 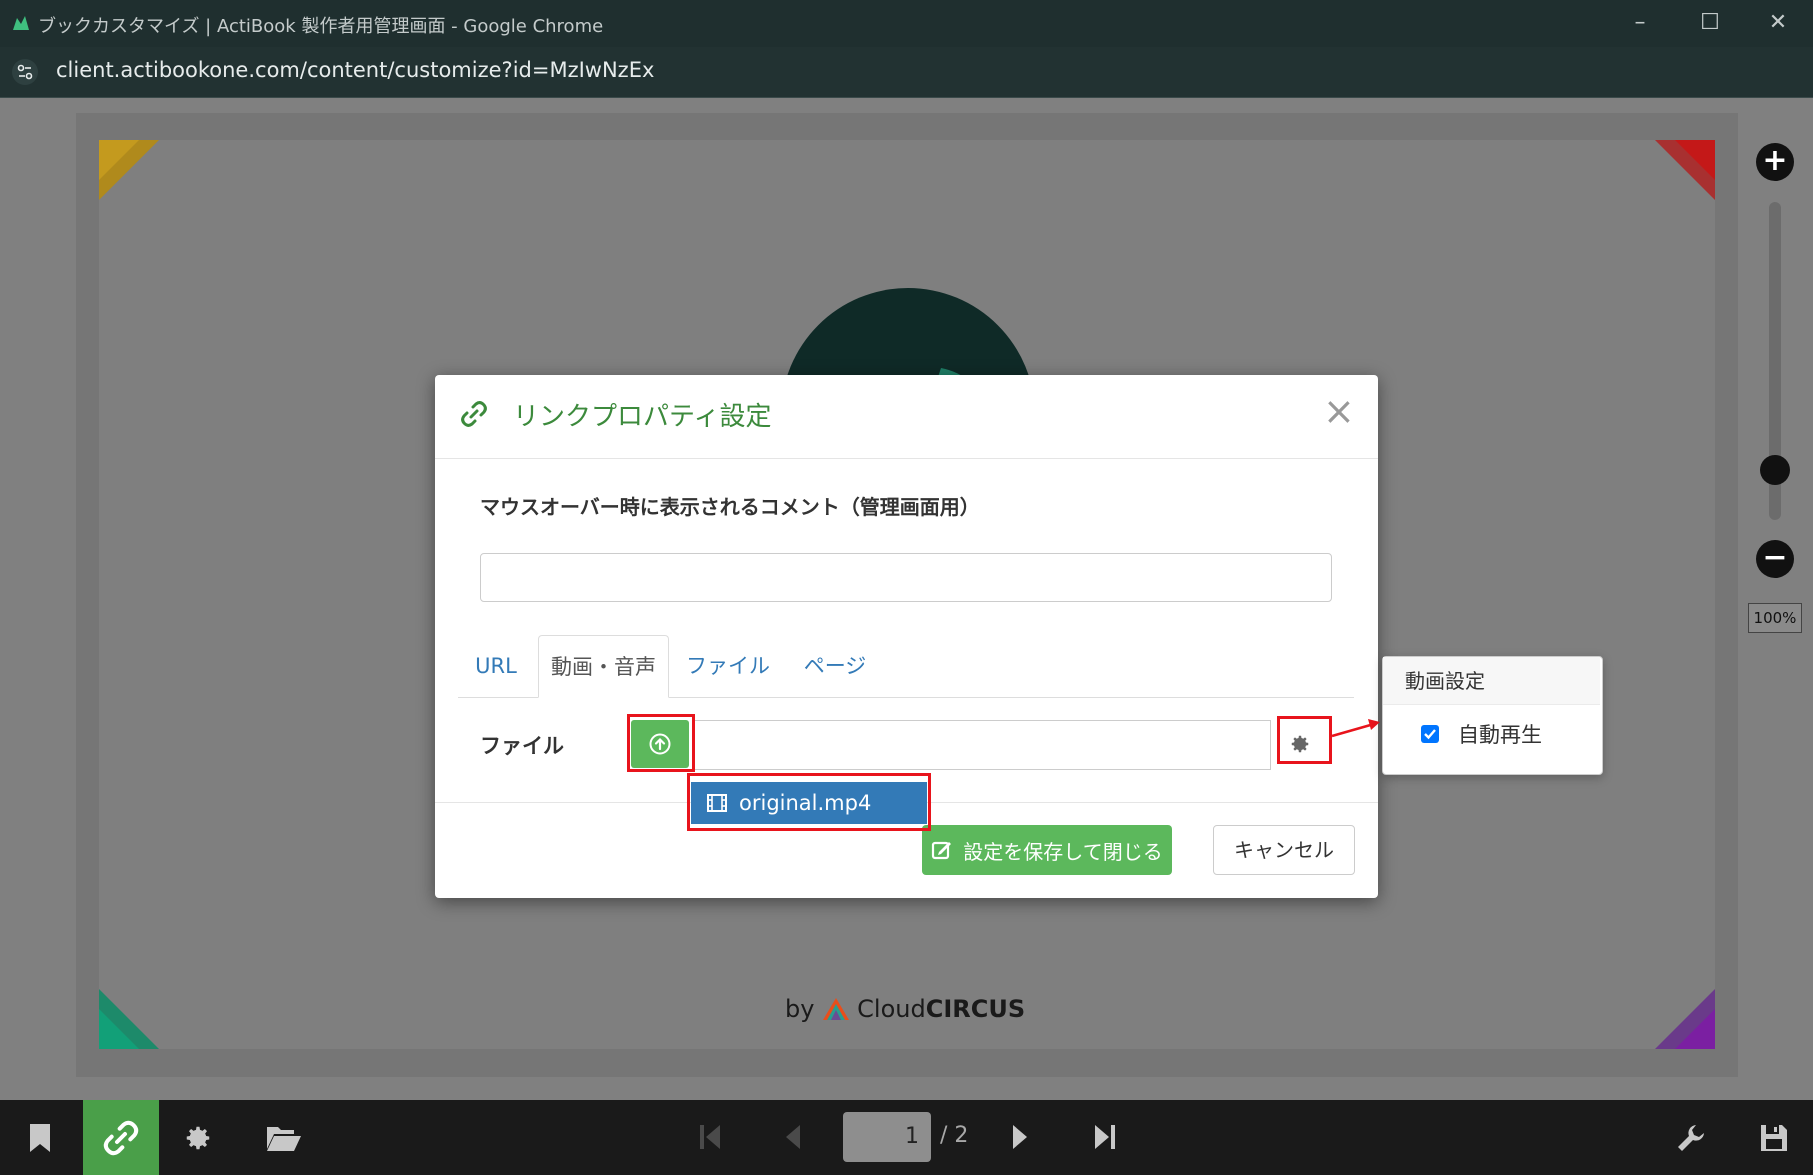 I want to click on minimize-icon: –, so click(x=1640, y=23).